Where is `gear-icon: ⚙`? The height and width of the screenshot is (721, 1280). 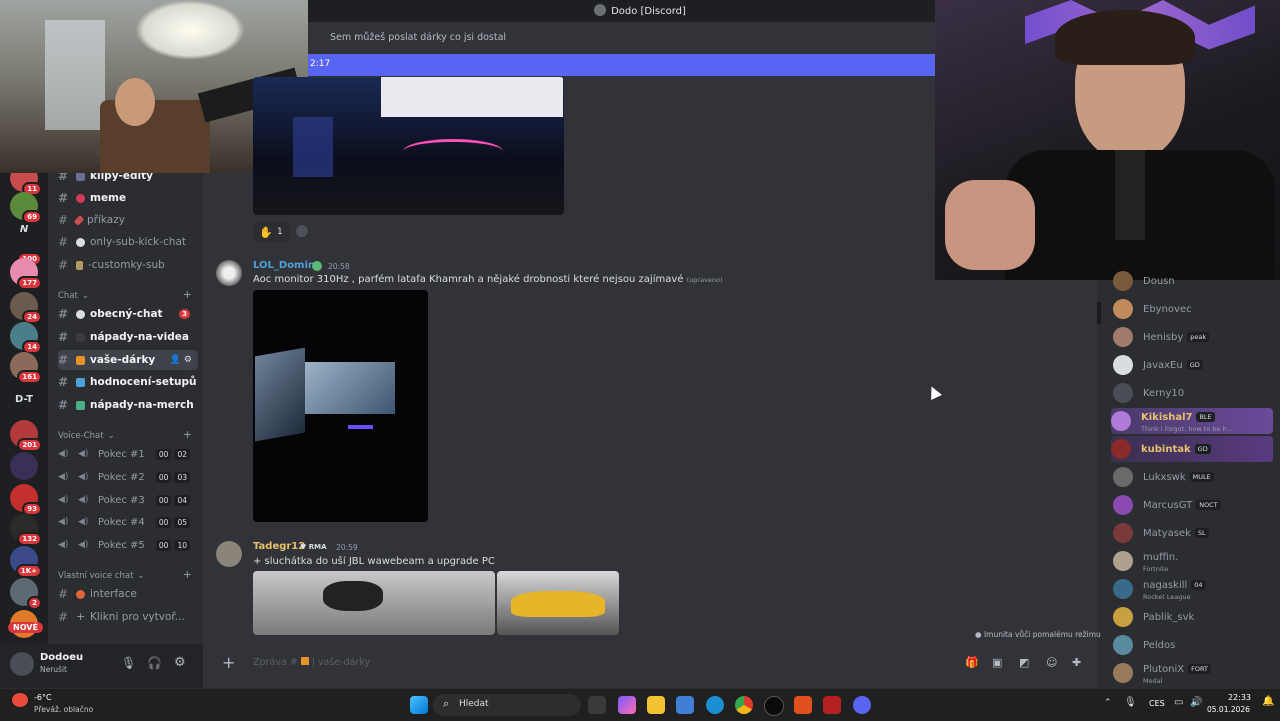 gear-icon: ⚙ is located at coordinates (188, 360).